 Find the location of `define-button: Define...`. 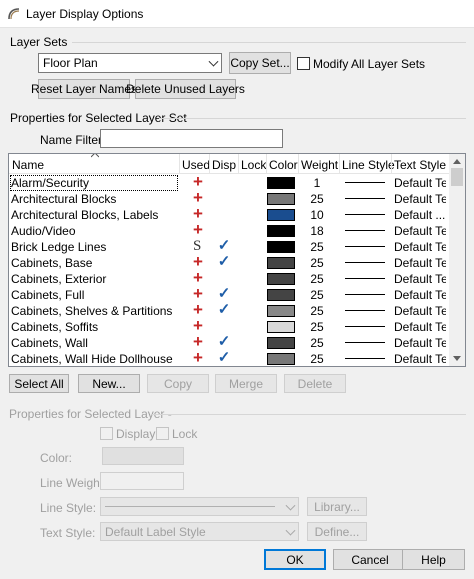

define-button: Define... is located at coordinates (337, 531).